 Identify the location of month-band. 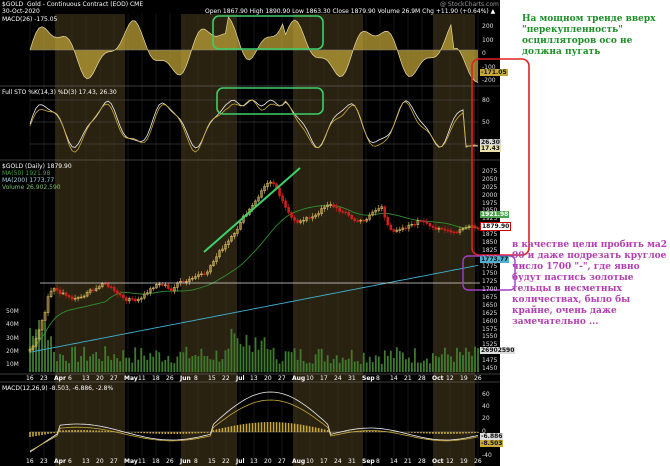
(454, 240).